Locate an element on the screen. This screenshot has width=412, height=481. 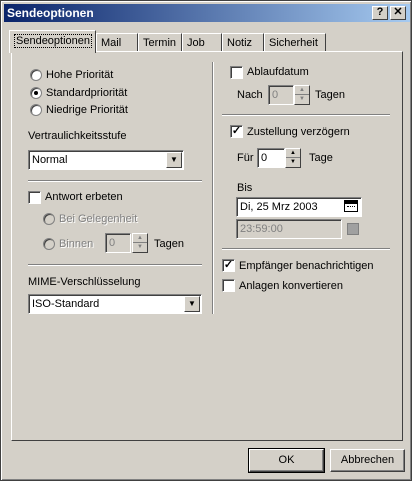
delay-delivery-checkbox: ✓ is located at coordinates (236, 131).